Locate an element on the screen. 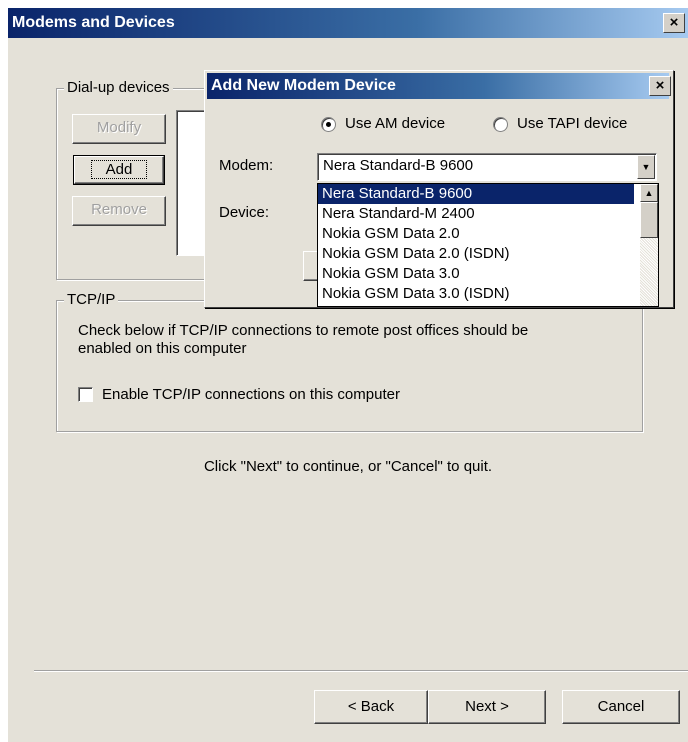  back-button: < Back is located at coordinates (371, 707).